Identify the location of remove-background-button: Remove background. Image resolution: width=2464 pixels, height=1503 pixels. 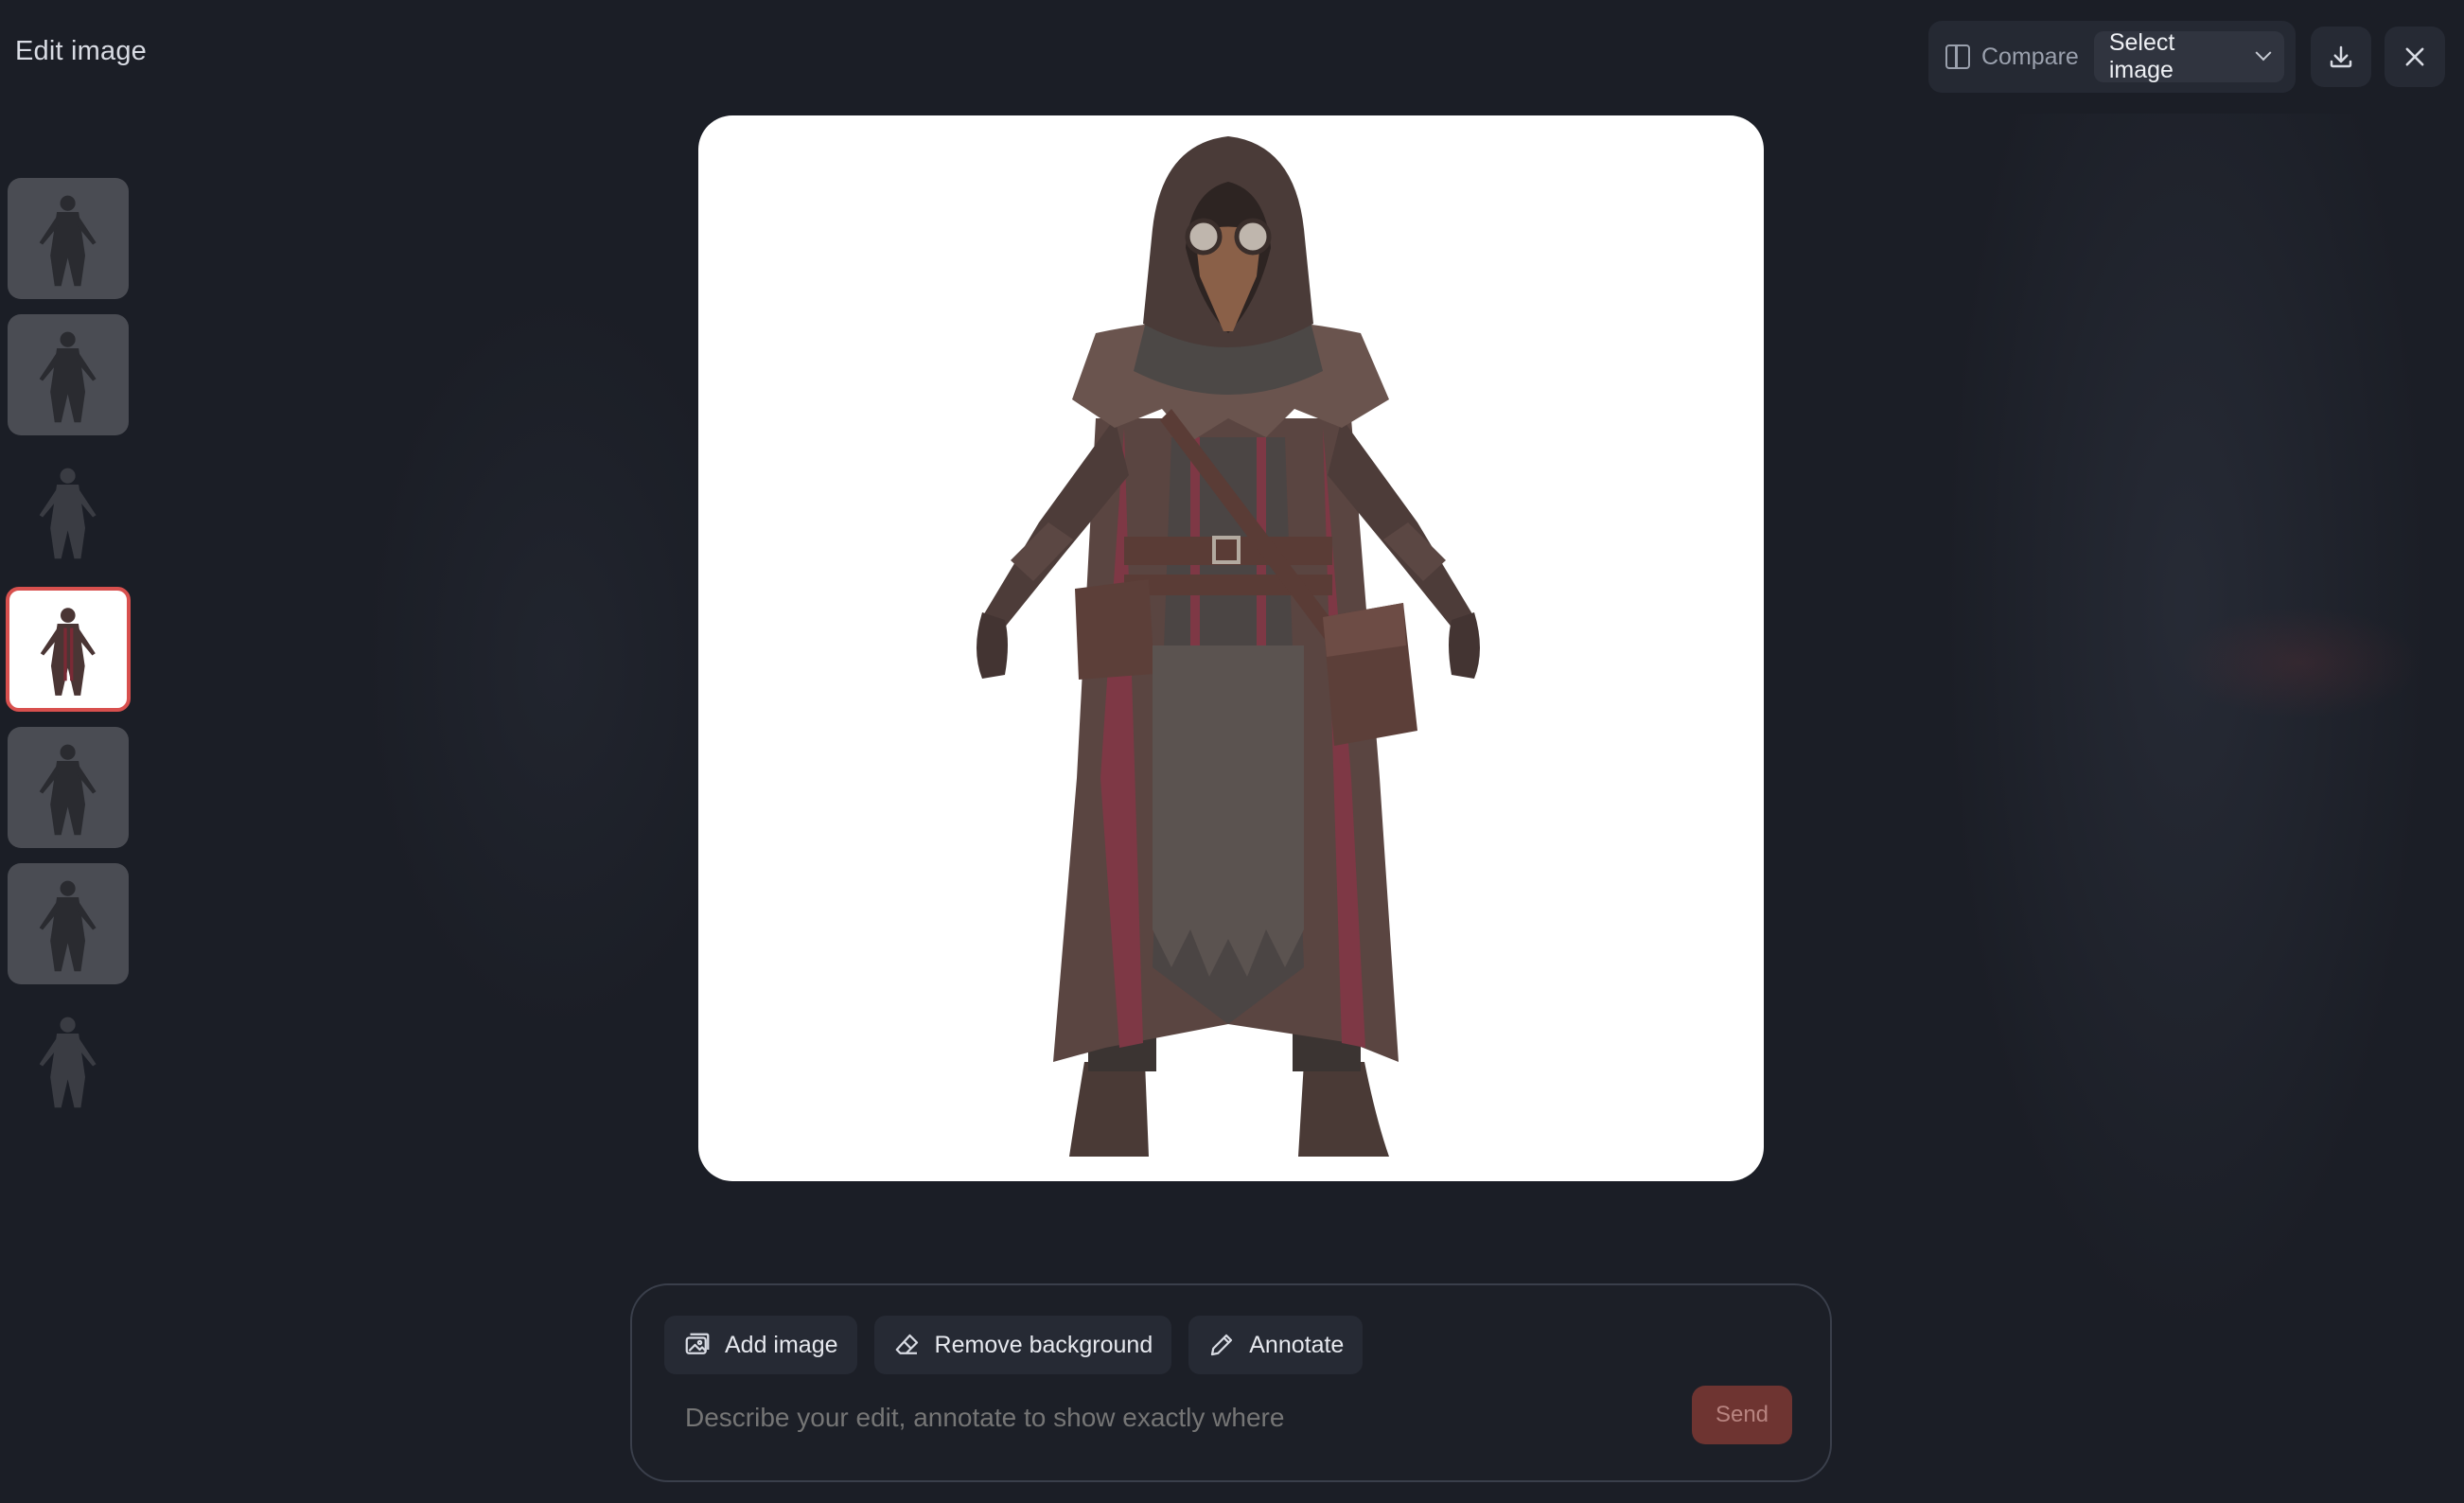
(1023, 1345).